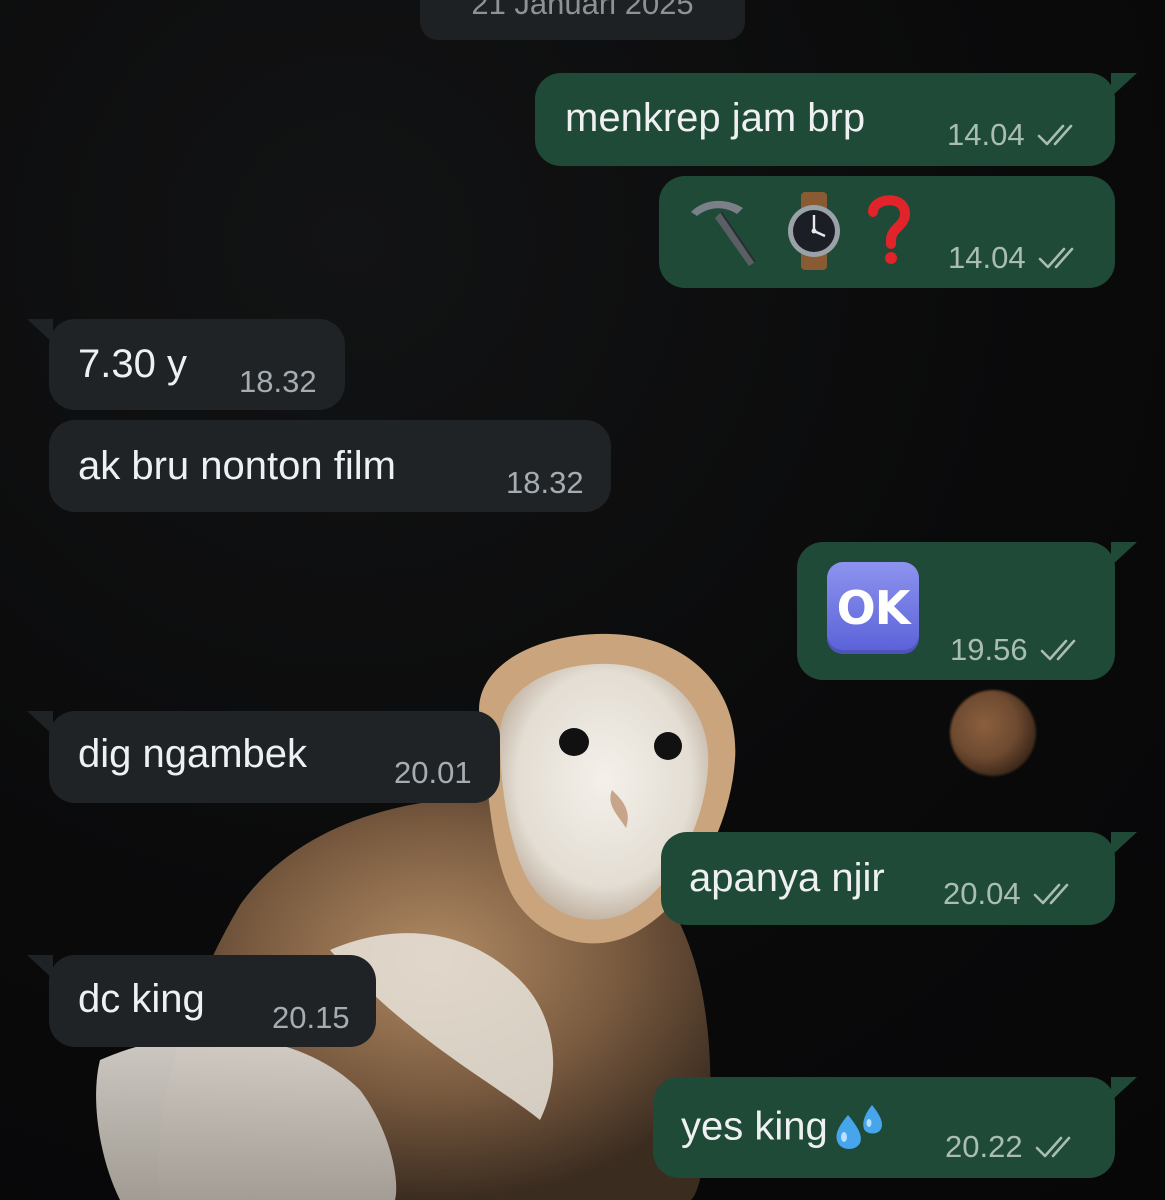 Image resolution: width=1165 pixels, height=1200 pixels. What do you see at coordinates (899, 878) in the screenshot?
I see `message-bubble-outgoing: apanya njir 20.04` at bounding box center [899, 878].